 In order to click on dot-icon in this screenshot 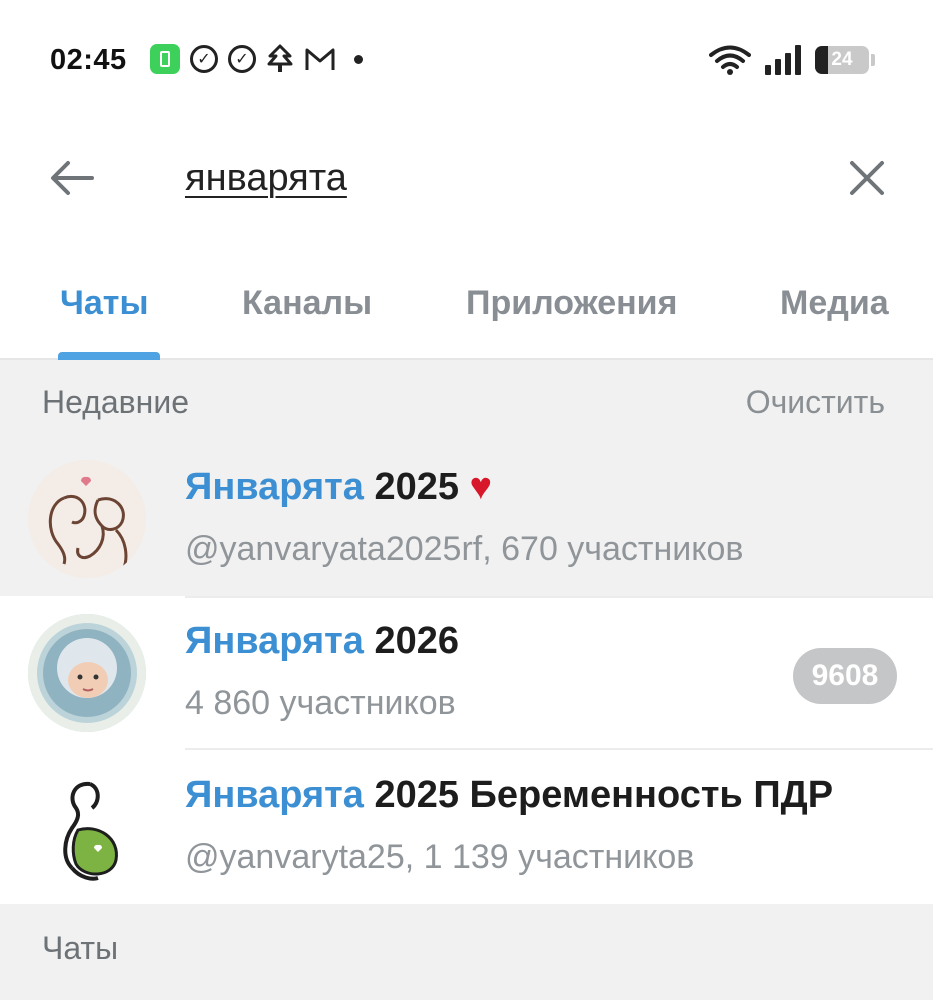, I will do `click(358, 59)`.